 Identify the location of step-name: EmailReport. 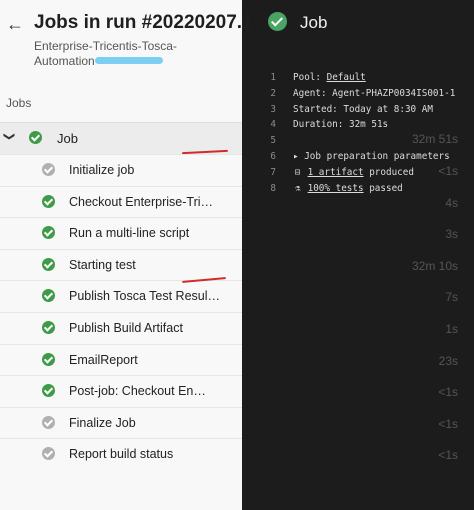
(103, 359).